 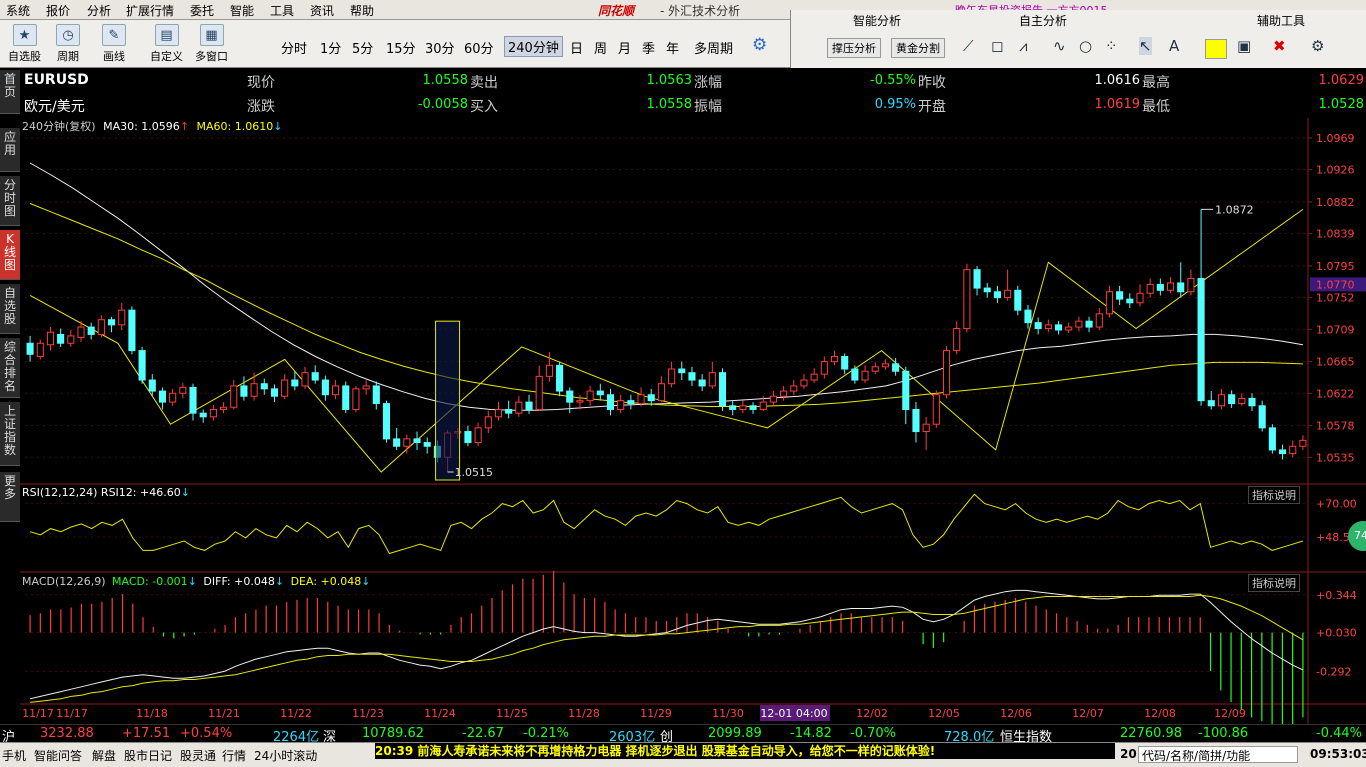 What do you see at coordinates (997, 46) in the screenshot?
I see `rect-tool-icon: ◻` at bounding box center [997, 46].